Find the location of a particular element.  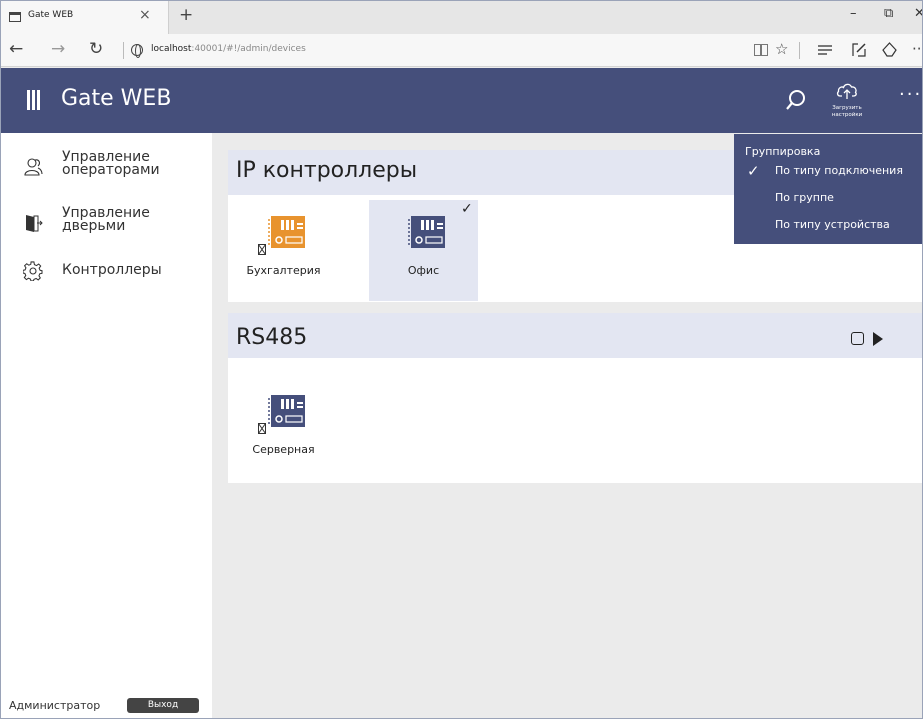

device-card: Серверная is located at coordinates (283, 429).